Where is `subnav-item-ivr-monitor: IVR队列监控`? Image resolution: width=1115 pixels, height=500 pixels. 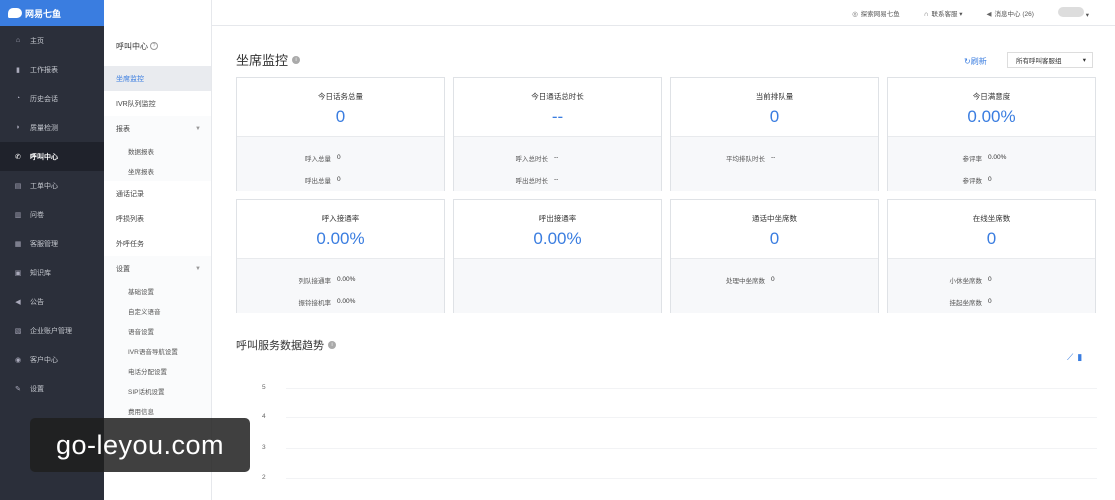 subnav-item-ivr-monitor: IVR队列监控 is located at coordinates (157, 103).